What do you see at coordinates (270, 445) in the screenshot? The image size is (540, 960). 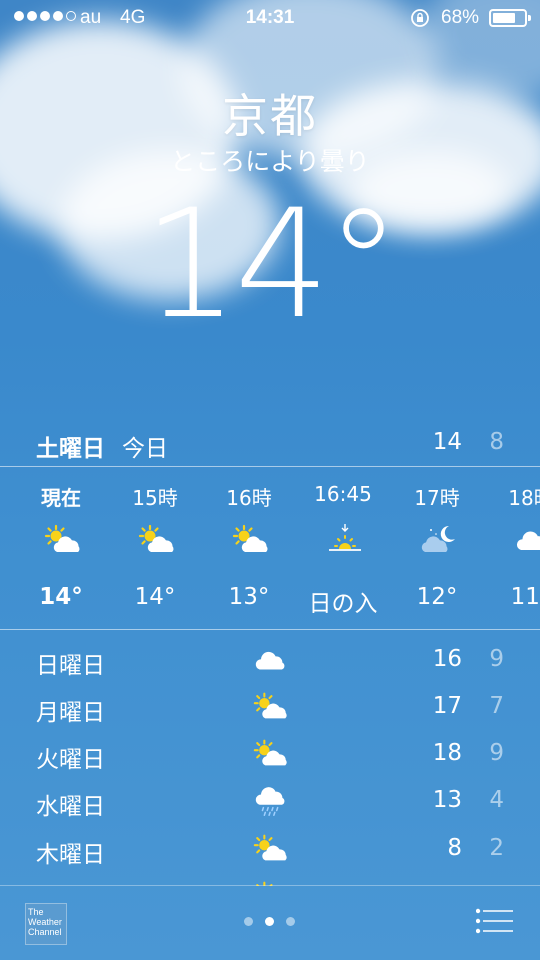 I see `today-summary-row: 土曜日 今日 14 8` at bounding box center [270, 445].